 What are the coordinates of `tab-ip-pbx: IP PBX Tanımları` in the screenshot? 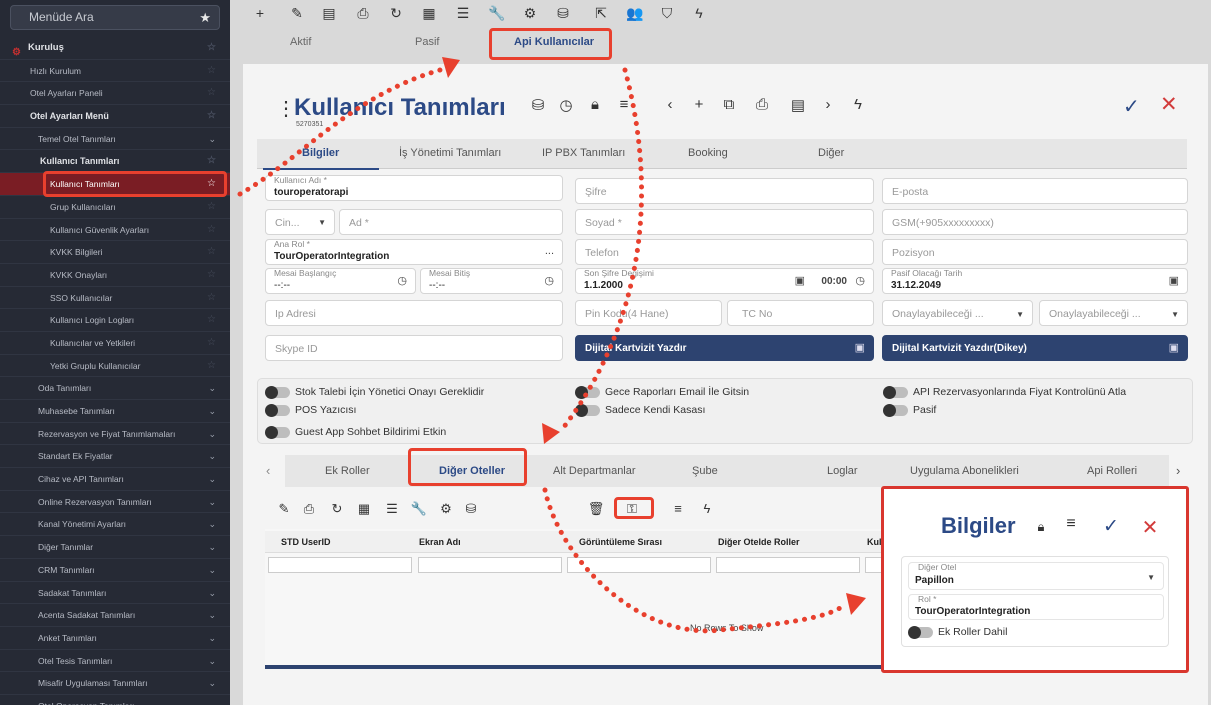 It's located at (583, 153).